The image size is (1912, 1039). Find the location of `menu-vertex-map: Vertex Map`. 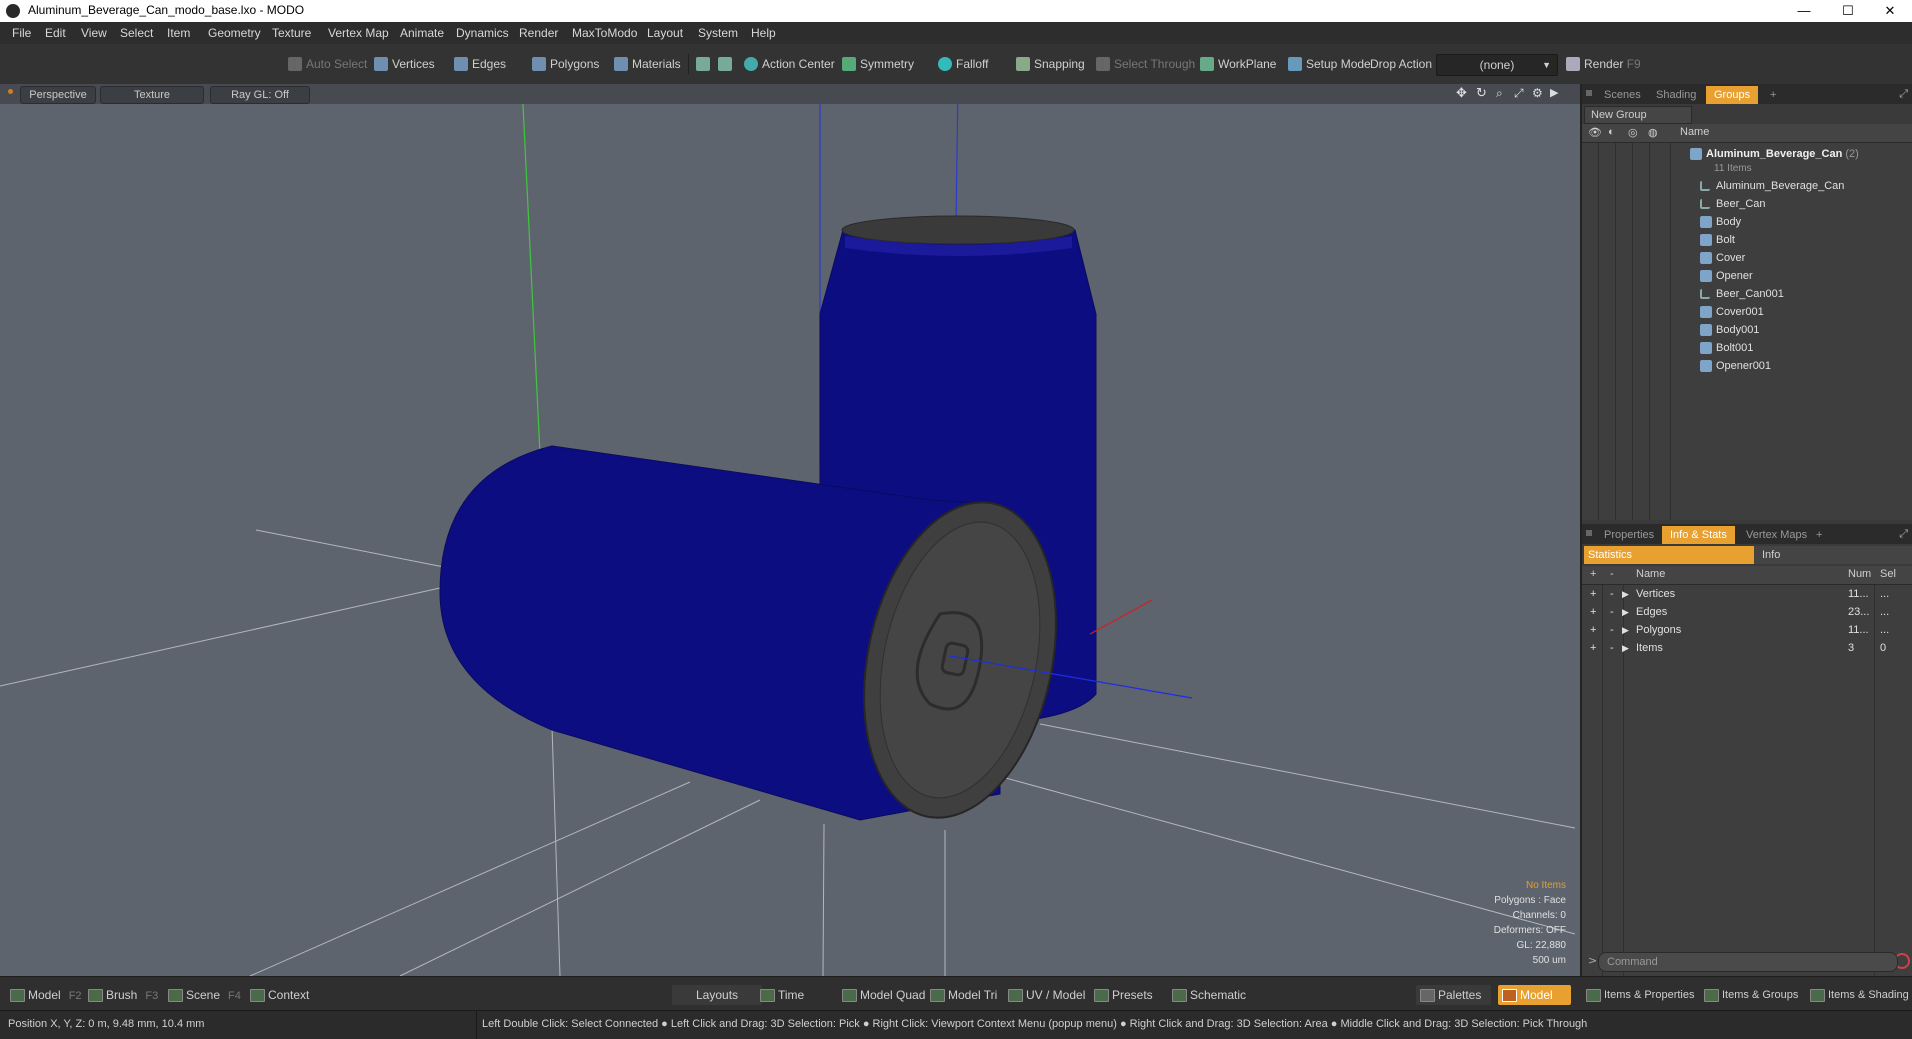

menu-vertex-map: Vertex Map is located at coordinates (358, 33).